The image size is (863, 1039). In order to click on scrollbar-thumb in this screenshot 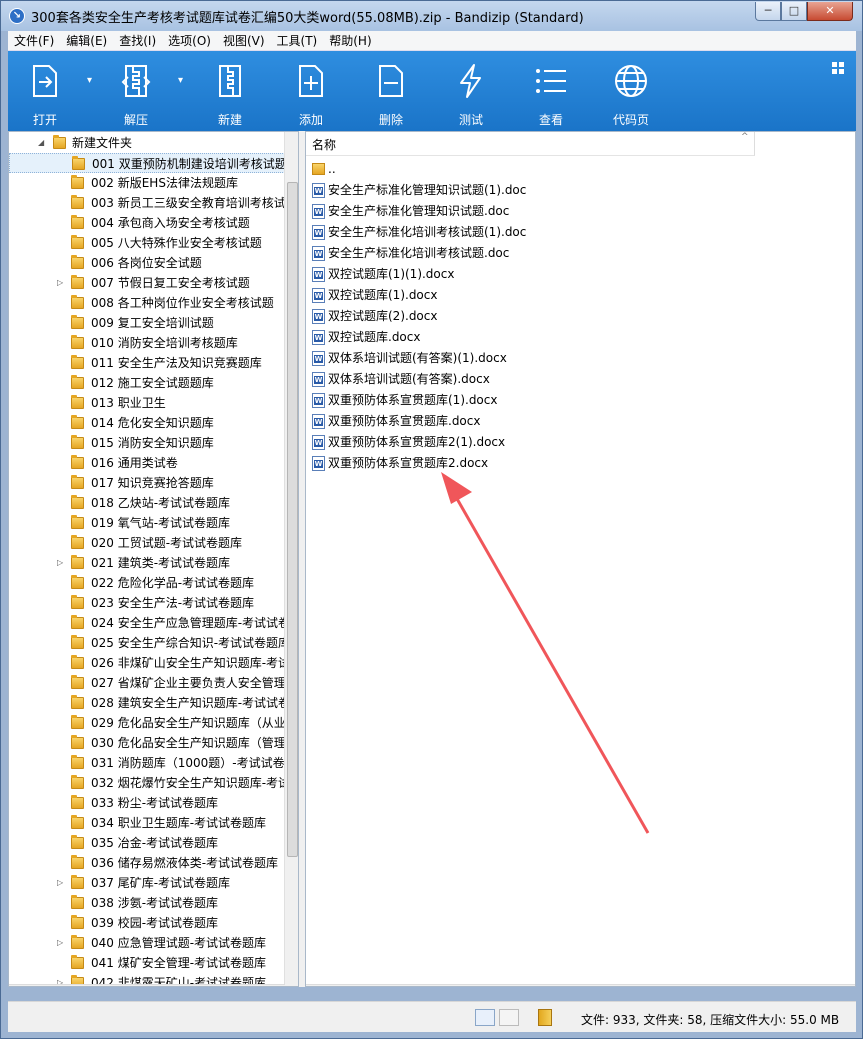, I will do `click(292, 519)`.